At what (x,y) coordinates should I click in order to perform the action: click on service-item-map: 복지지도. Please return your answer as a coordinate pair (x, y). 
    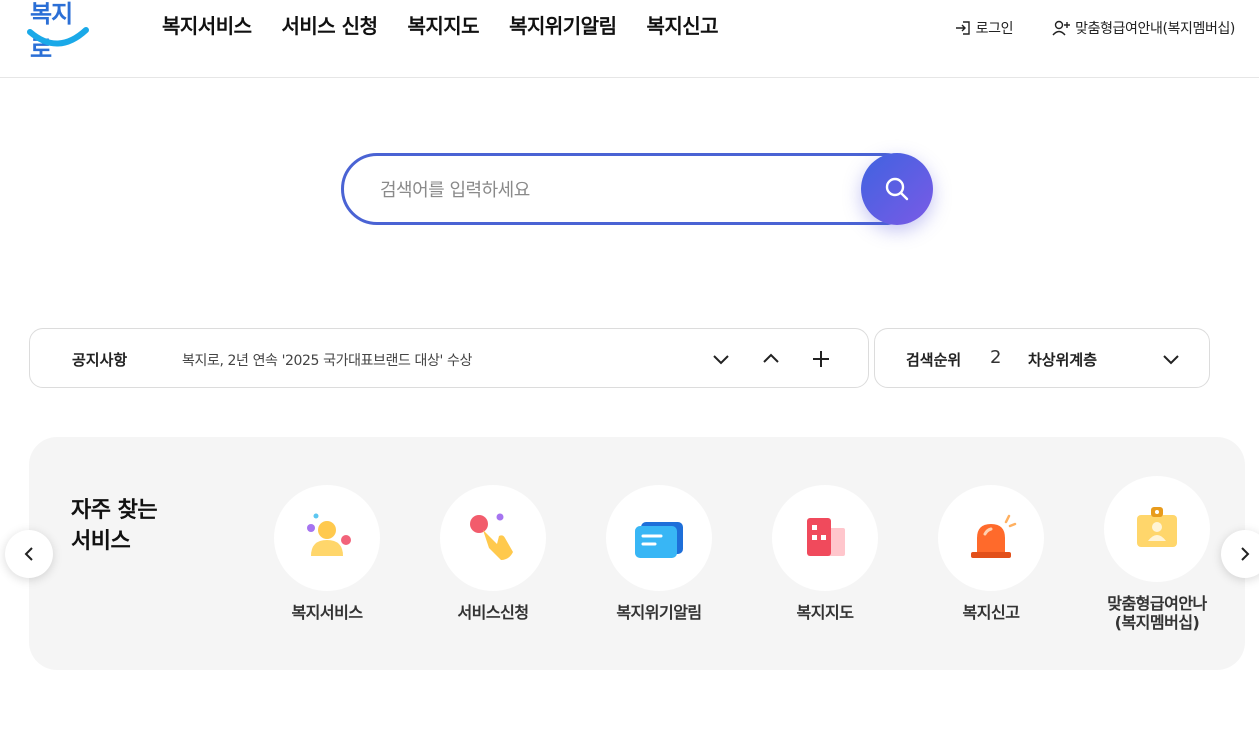
    Looking at the image, I should click on (825, 553).